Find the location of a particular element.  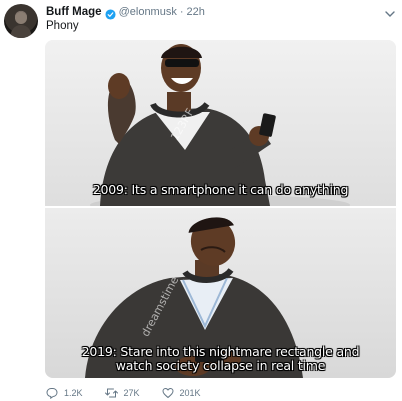

chevron-down-icon is located at coordinates (390, 11).